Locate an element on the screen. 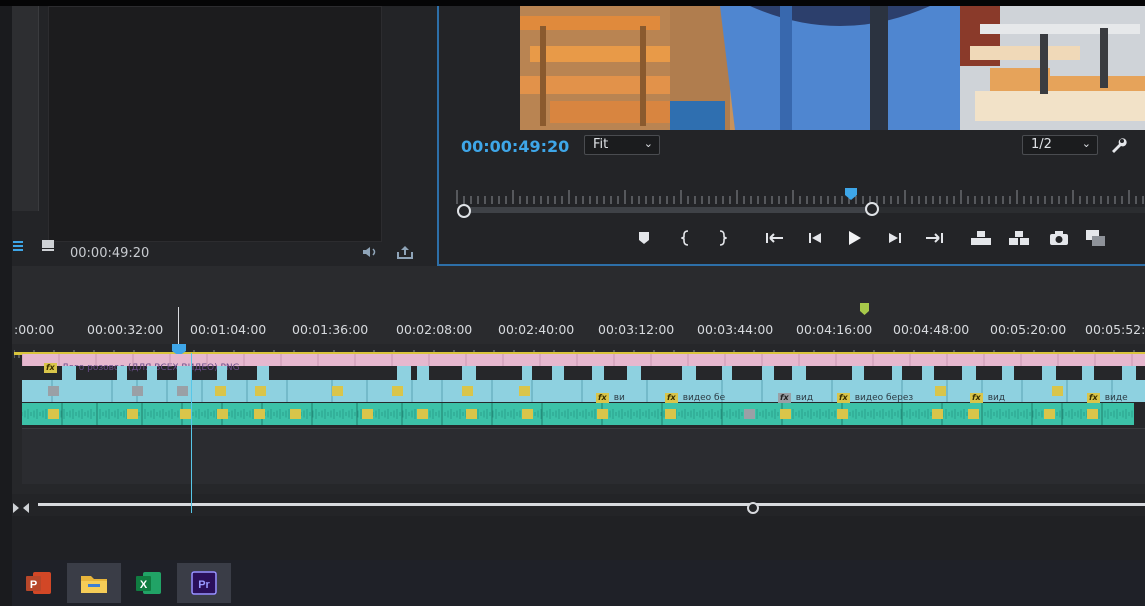 Image resolution: width=1145 pixels, height=606 pixels. source-timecode: 00:00:49:20 is located at coordinates (109, 253).